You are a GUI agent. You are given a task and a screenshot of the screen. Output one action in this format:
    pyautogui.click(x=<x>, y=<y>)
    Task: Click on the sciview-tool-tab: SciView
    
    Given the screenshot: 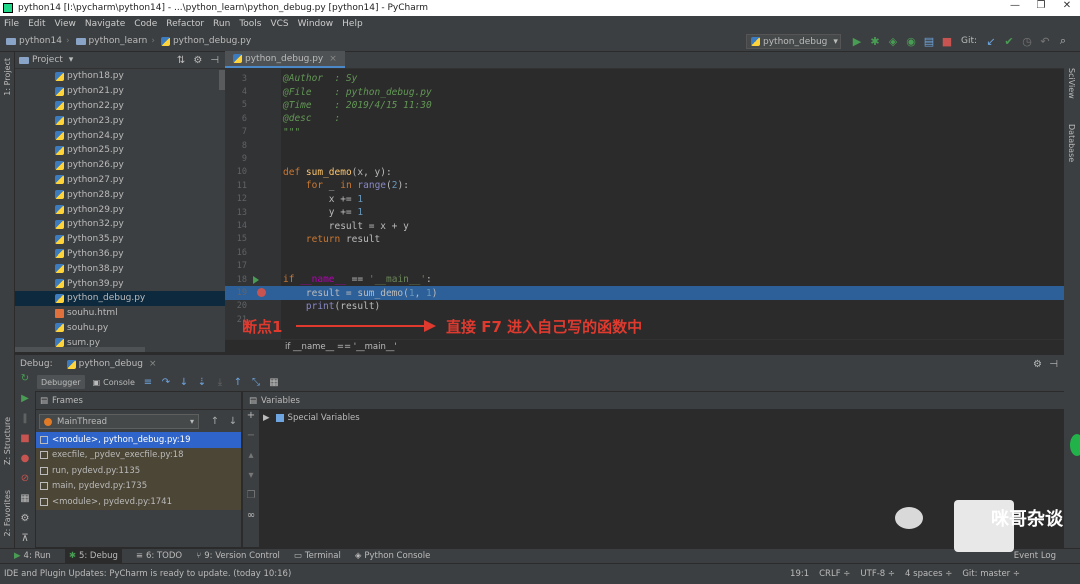 What is the action you would take?
    pyautogui.click(x=1071, y=83)
    